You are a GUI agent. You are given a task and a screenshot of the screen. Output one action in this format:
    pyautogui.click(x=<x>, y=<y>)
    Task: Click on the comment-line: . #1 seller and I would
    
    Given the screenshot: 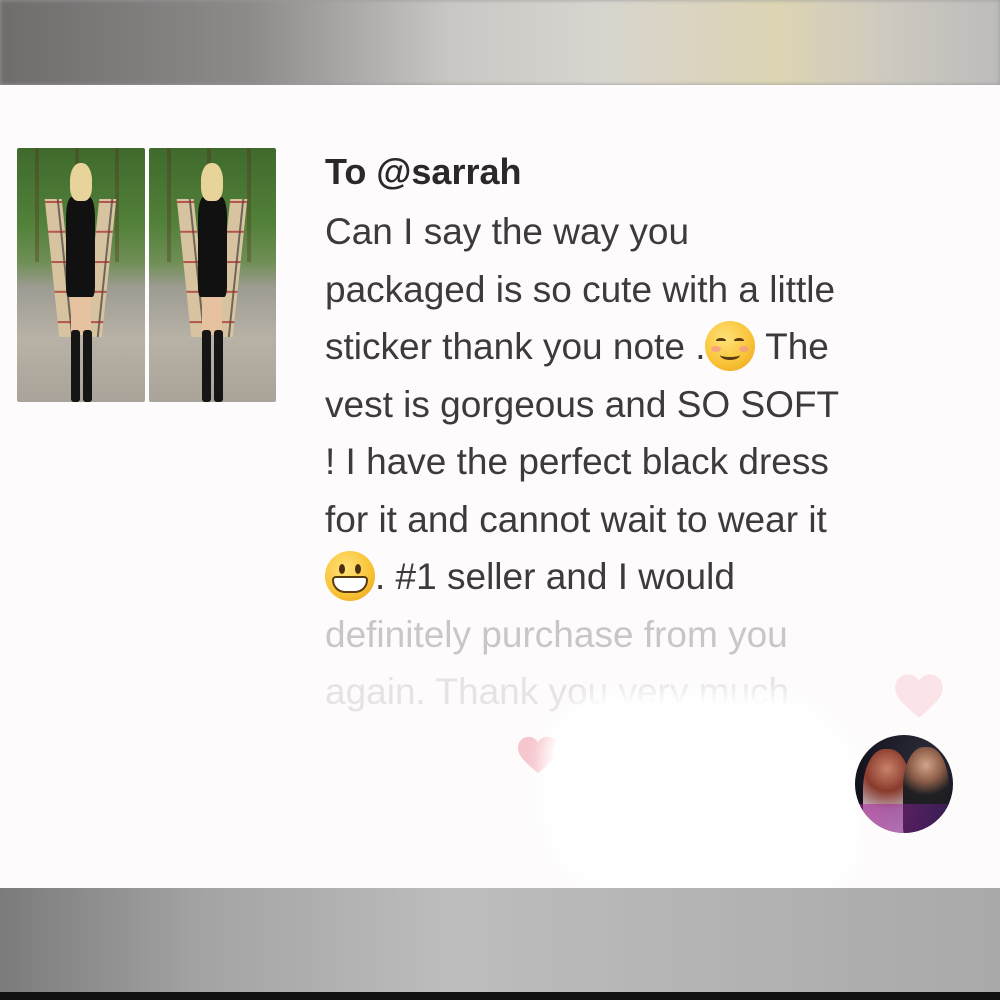 What is the action you would take?
    pyautogui.click(x=645, y=577)
    